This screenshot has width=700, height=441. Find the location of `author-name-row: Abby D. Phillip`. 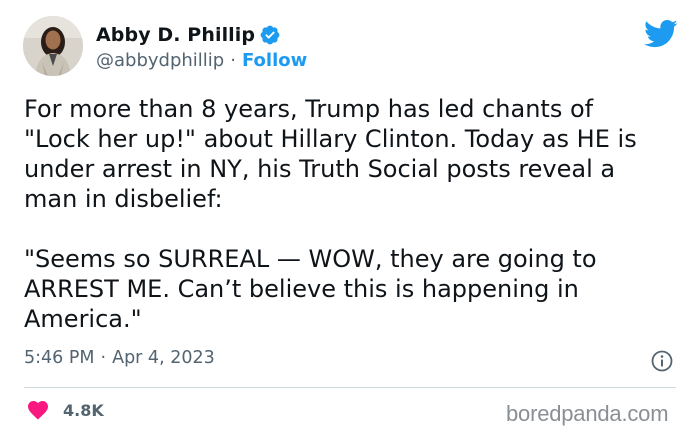

author-name-row: Abby D. Phillip is located at coordinates (188, 35).